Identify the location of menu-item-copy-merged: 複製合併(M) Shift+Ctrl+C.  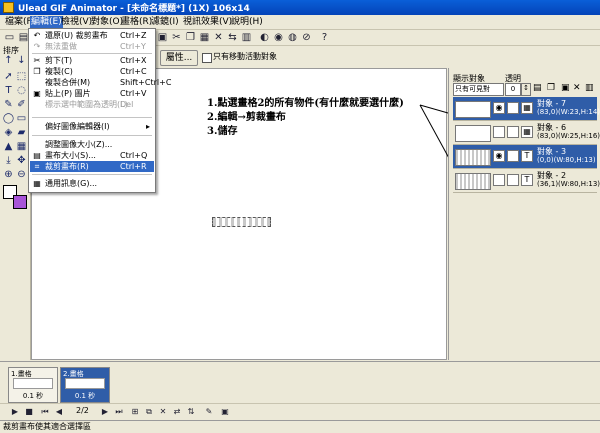
(100, 82).